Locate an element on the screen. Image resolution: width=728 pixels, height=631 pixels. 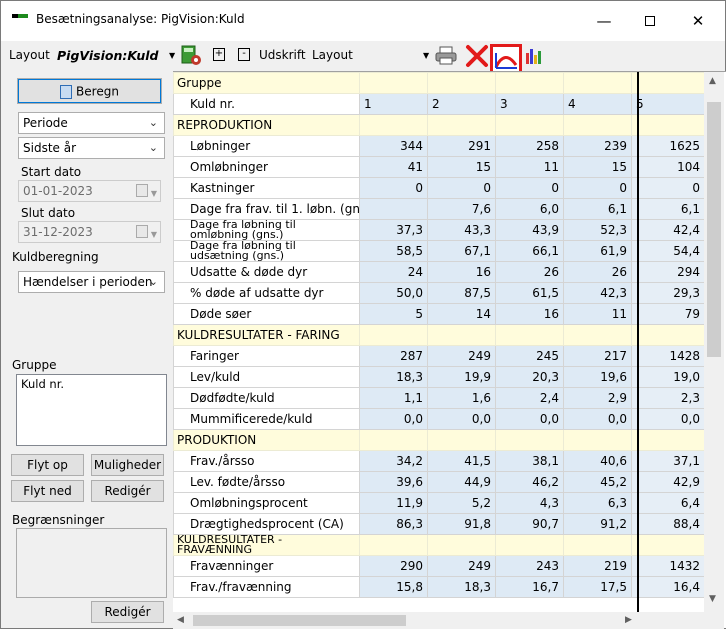
table-cell: 34,2 is located at coordinates (393, 461).